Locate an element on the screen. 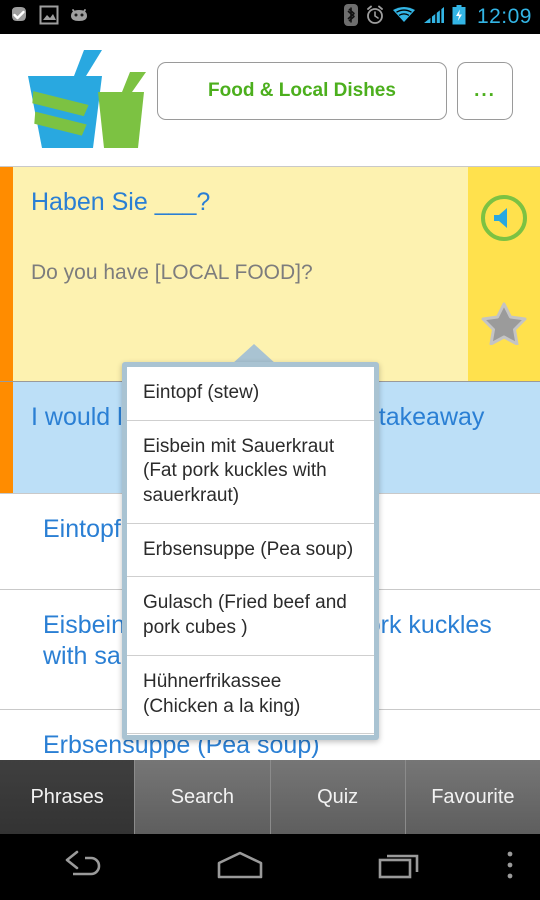  status-bar-right-icons: 12:09 is located at coordinates (437, 17).